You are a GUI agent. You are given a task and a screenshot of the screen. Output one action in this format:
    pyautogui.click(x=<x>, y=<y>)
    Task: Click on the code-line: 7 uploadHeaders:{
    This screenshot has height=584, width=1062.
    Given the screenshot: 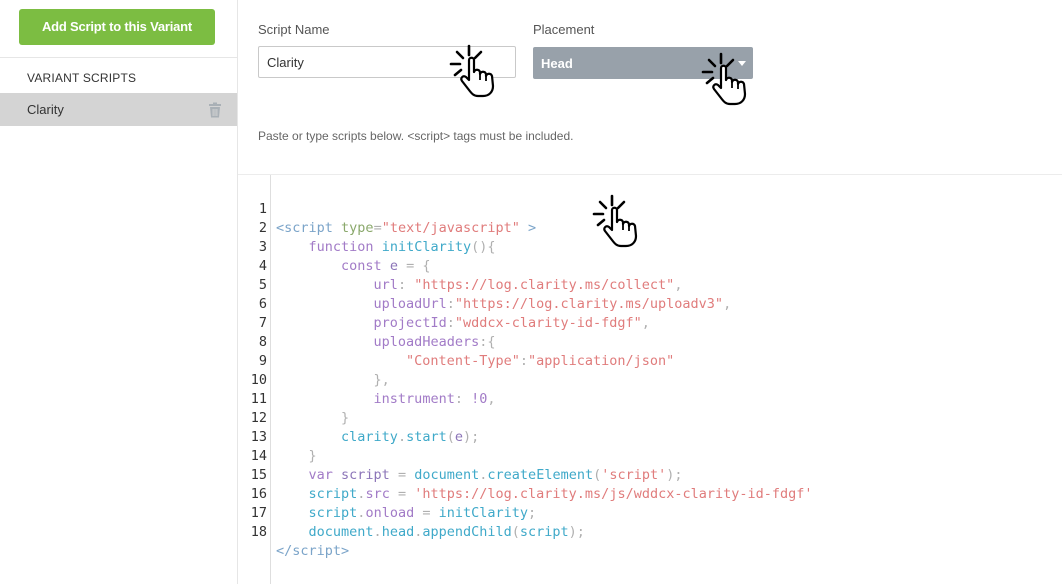 What is the action you would take?
    pyautogui.click(x=650, y=322)
    